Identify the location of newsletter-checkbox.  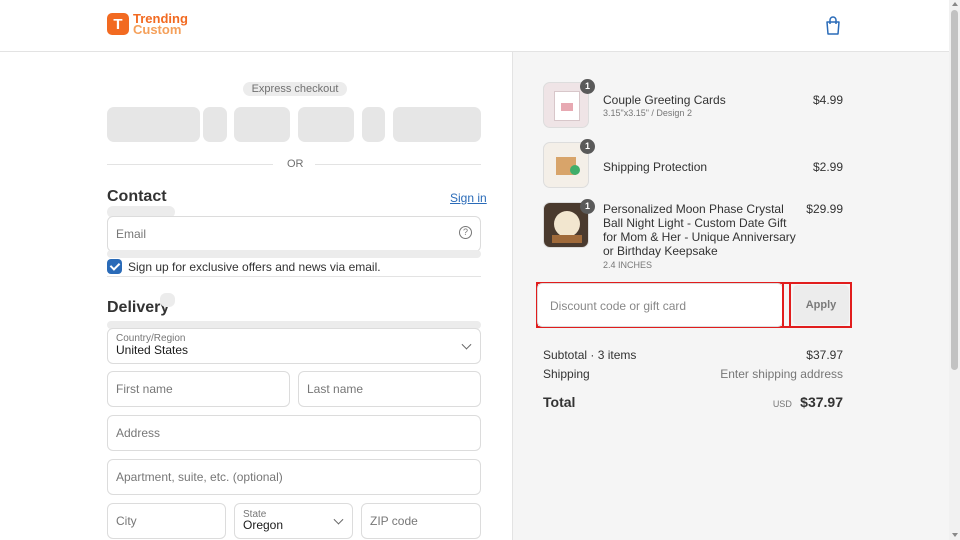
(114, 266).